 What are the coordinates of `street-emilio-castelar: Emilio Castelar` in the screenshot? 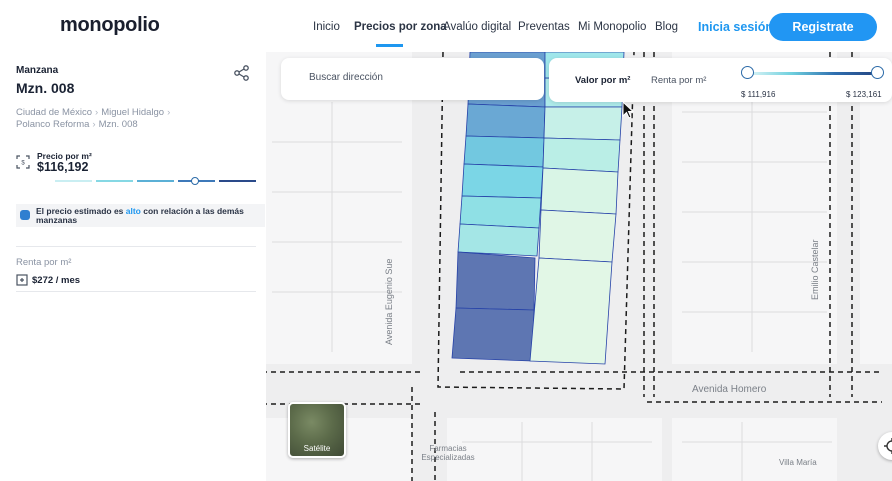 It's located at (815, 269).